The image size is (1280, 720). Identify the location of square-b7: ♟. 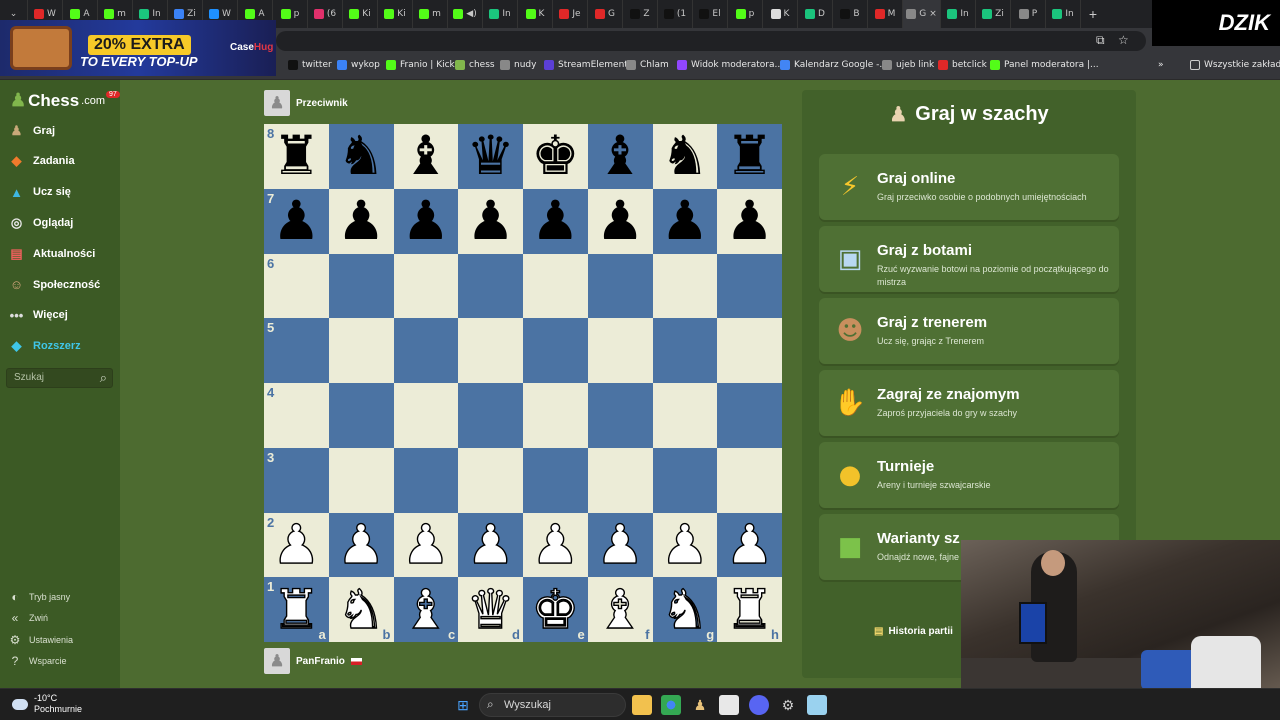
(361, 221).